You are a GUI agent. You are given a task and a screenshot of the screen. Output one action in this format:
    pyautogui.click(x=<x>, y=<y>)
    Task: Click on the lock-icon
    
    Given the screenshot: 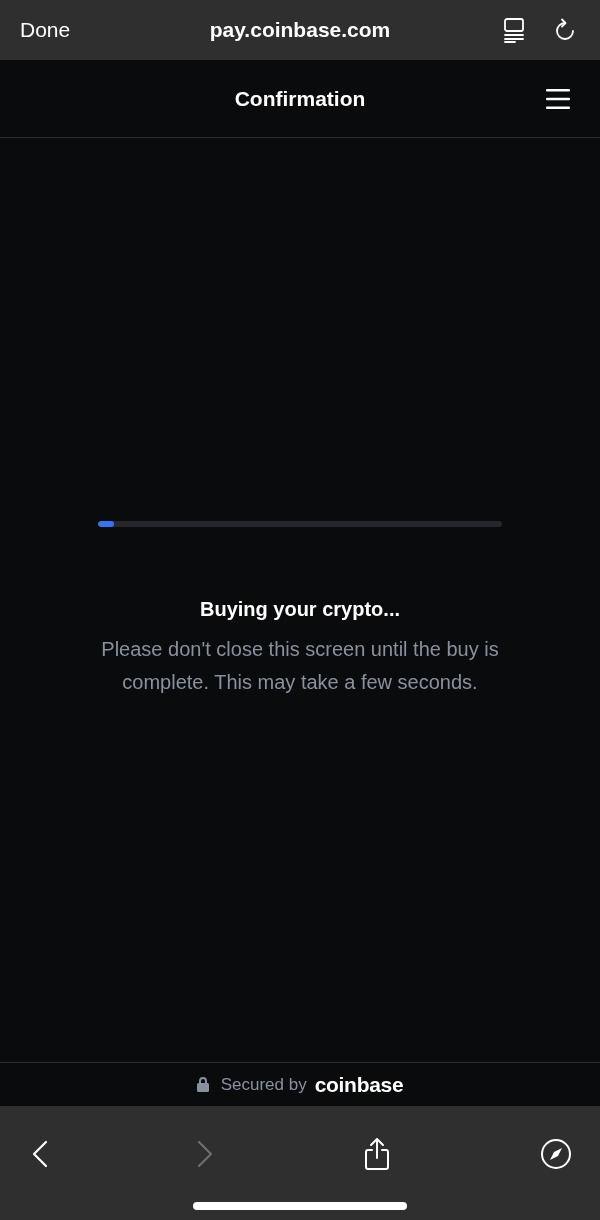 What is the action you would take?
    pyautogui.click(x=202, y=1084)
    